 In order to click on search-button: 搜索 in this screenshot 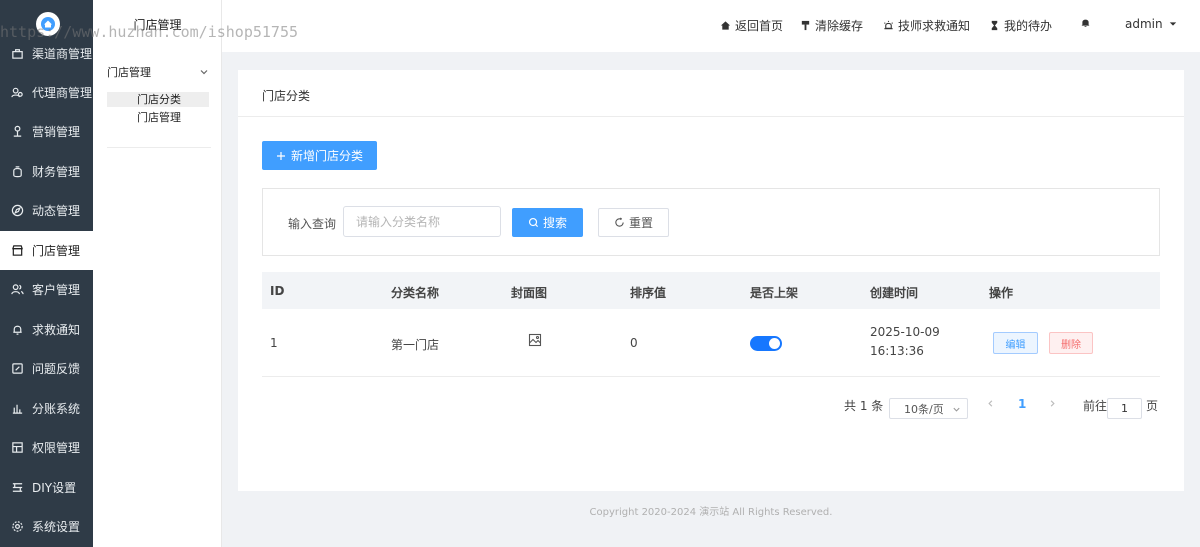, I will do `click(547, 222)`.